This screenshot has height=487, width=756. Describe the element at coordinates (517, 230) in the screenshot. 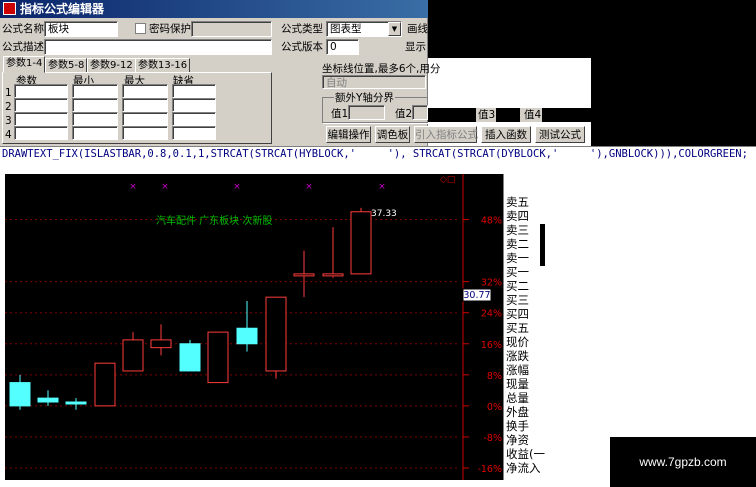

I see `quote-item-label: 卖三` at that location.